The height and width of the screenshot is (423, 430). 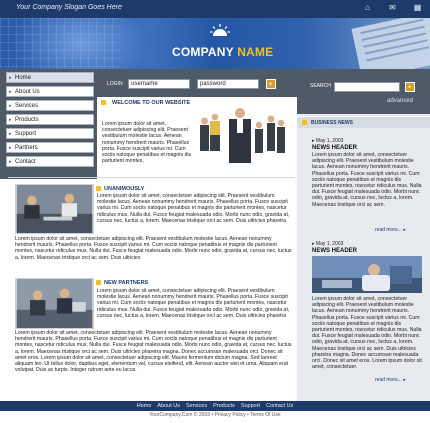 What do you see at coordinates (25, 161) in the screenshot?
I see `sidebar-item-label: Contact` at bounding box center [25, 161].